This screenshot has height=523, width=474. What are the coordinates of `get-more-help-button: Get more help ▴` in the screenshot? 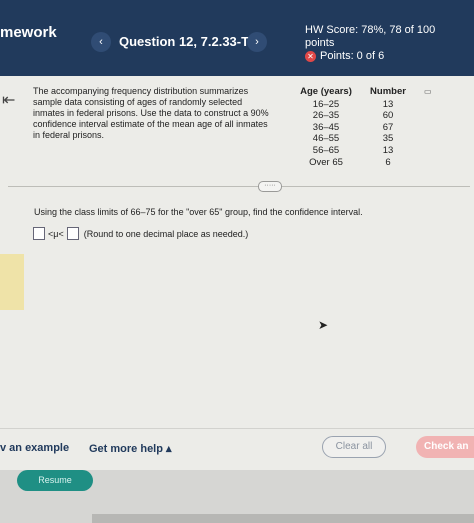 It's located at (130, 448).